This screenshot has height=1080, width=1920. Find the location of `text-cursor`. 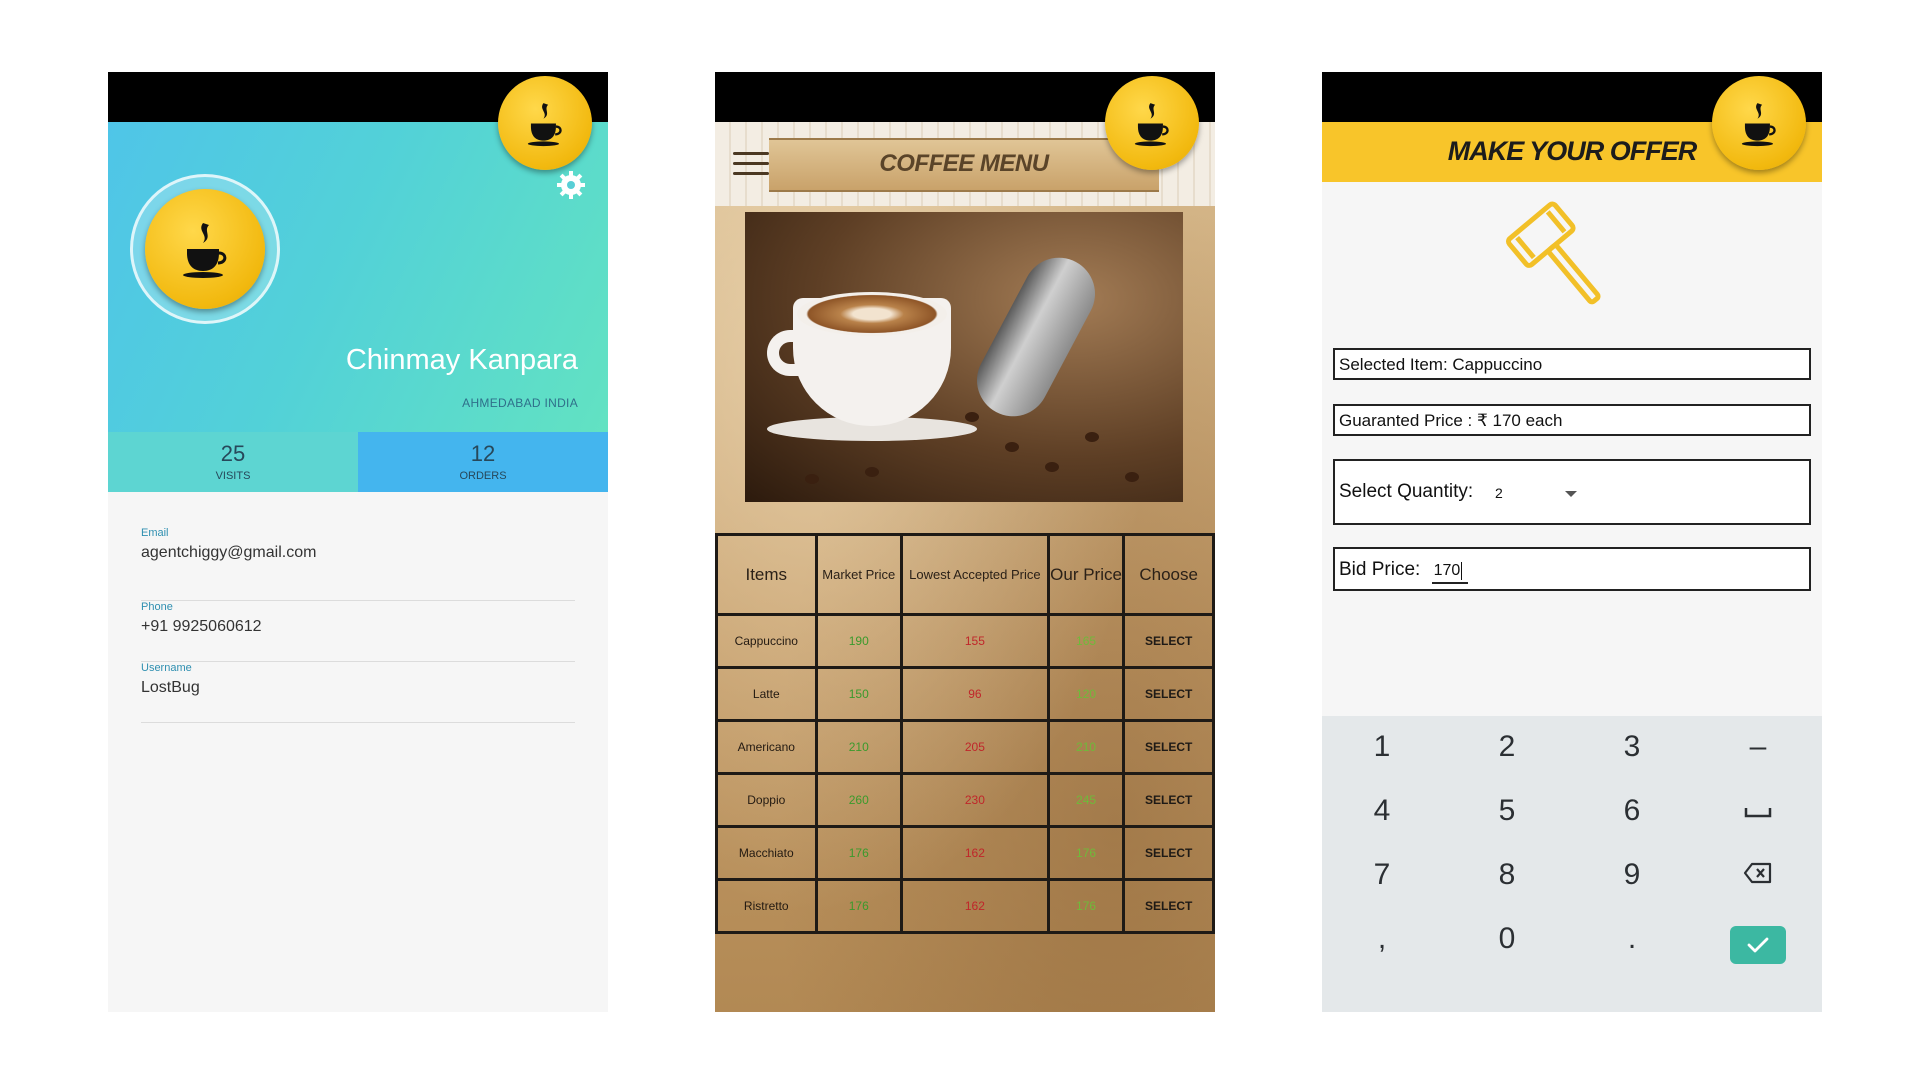

text-cursor is located at coordinates (1462, 570).